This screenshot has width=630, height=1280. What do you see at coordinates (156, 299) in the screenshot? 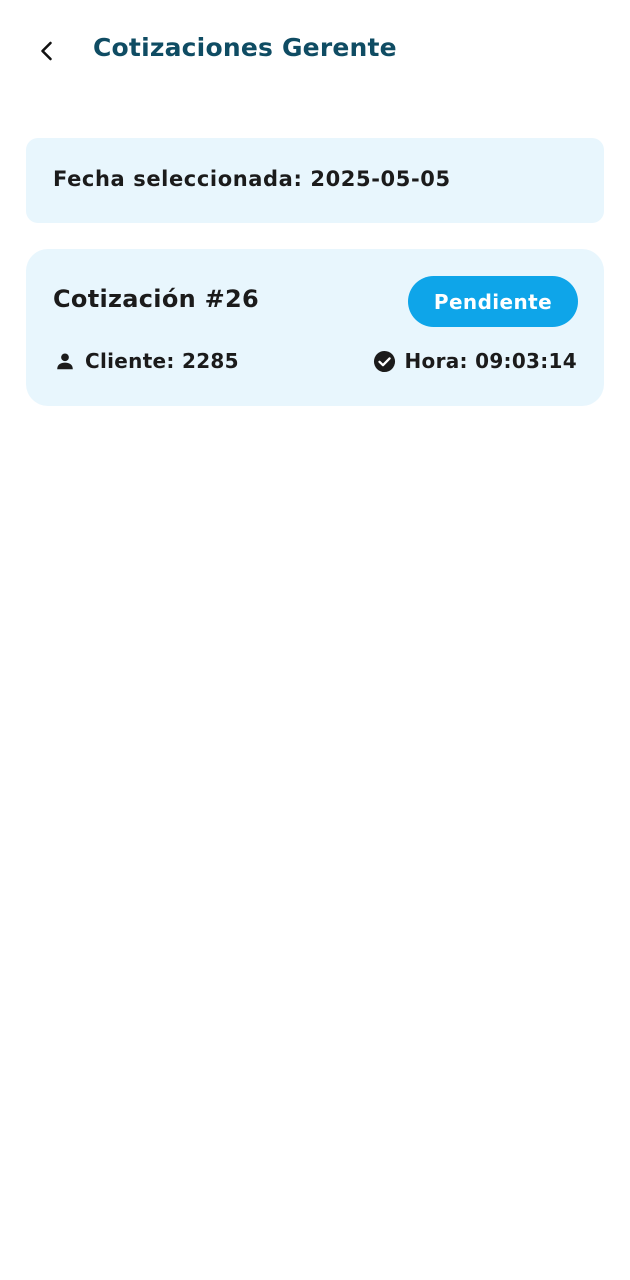
I see `quote-title: Cotización #26` at bounding box center [156, 299].